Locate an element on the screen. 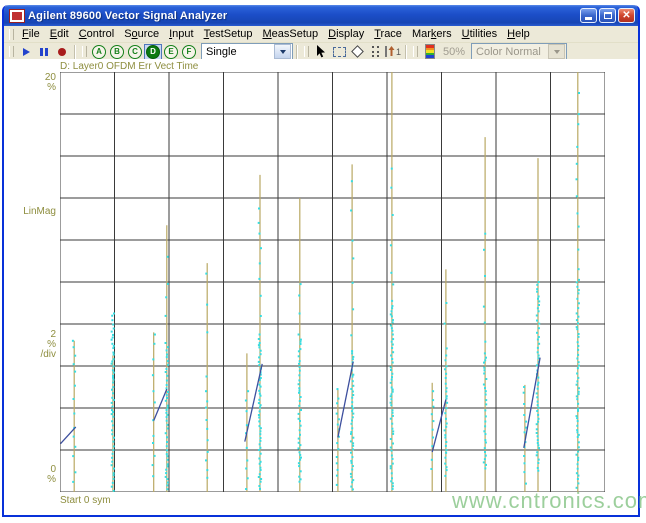 The image size is (646, 523). pause-button is located at coordinates (44, 52).